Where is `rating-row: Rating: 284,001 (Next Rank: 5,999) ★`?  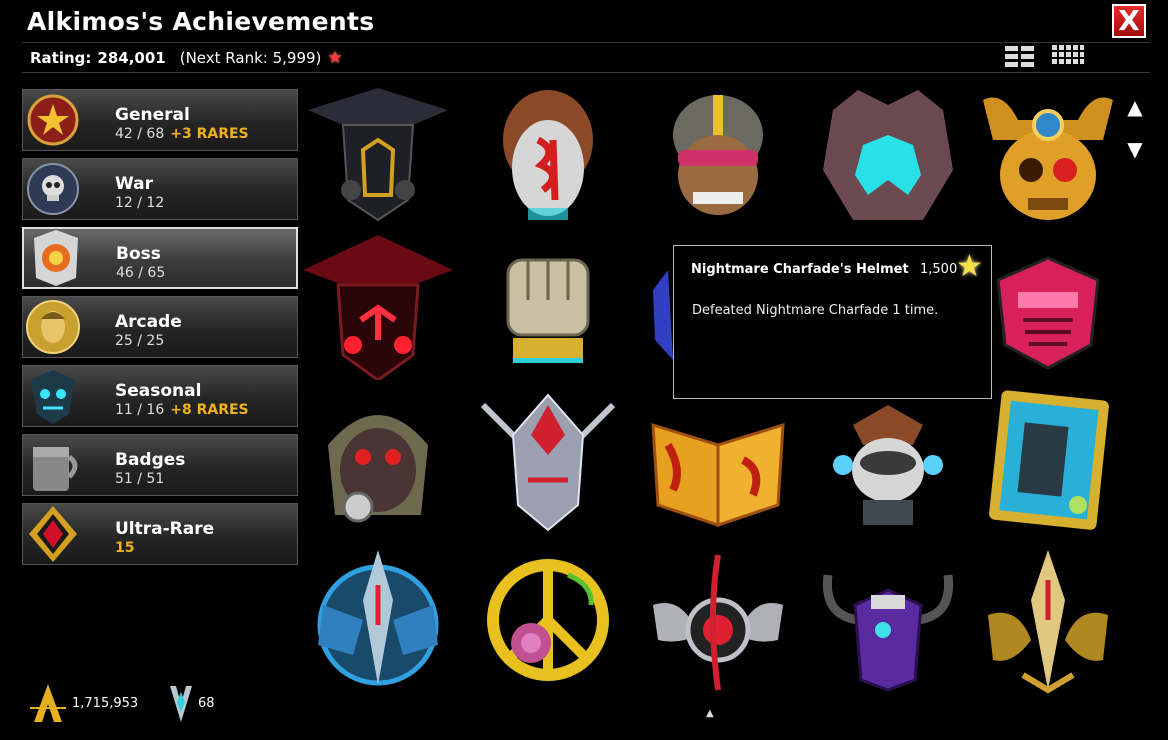
rating-row: Rating: 284,001 (Next Rank: 5,999) ★ is located at coordinates (186, 58).